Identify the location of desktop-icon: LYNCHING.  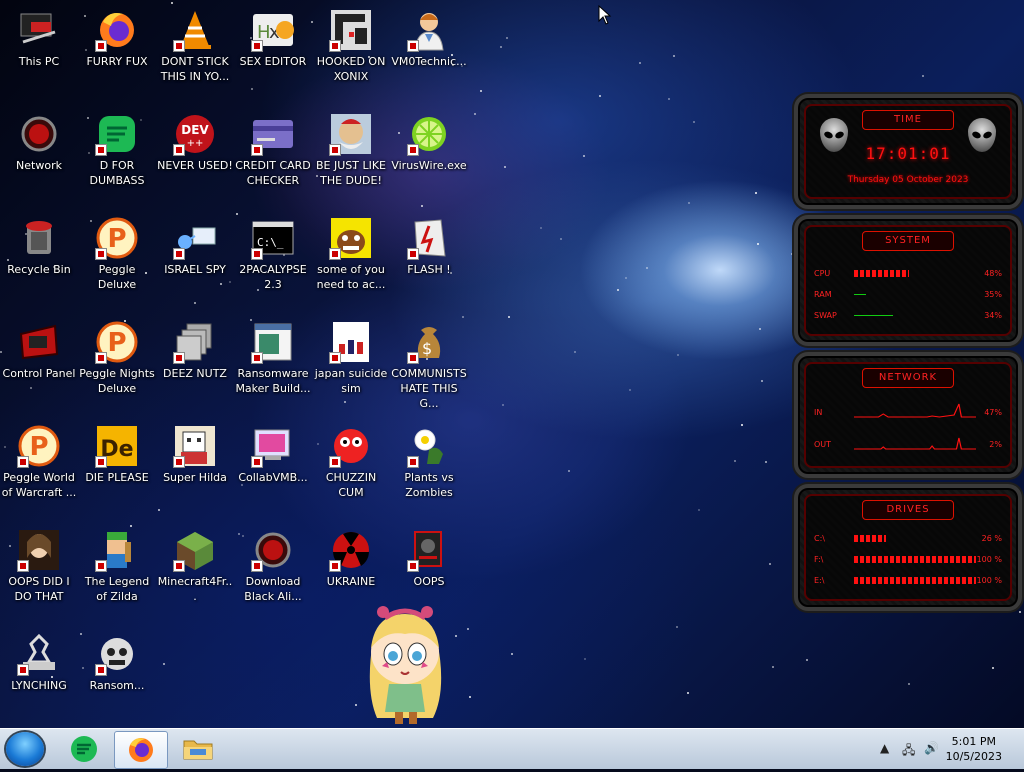
(39, 674).